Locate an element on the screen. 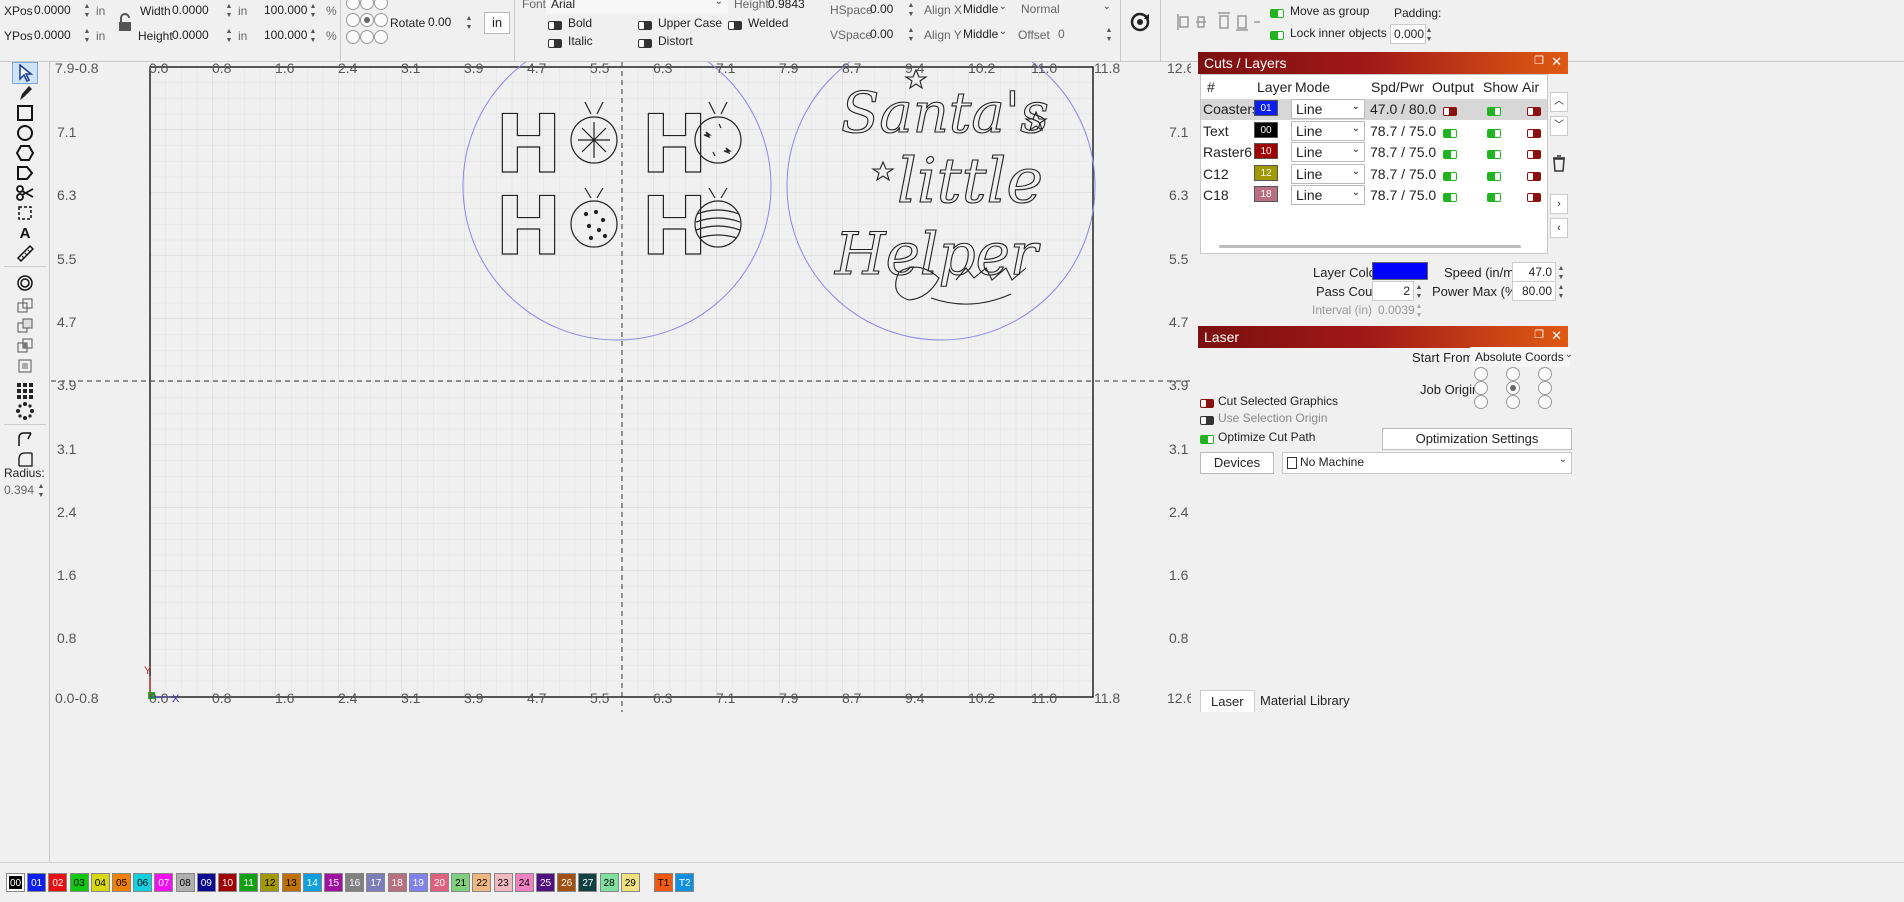  delete-layer-icon is located at coordinates (1559, 163).